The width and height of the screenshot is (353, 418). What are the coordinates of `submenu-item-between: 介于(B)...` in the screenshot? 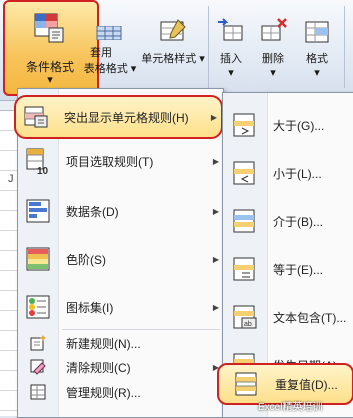 It's located at (288, 221).